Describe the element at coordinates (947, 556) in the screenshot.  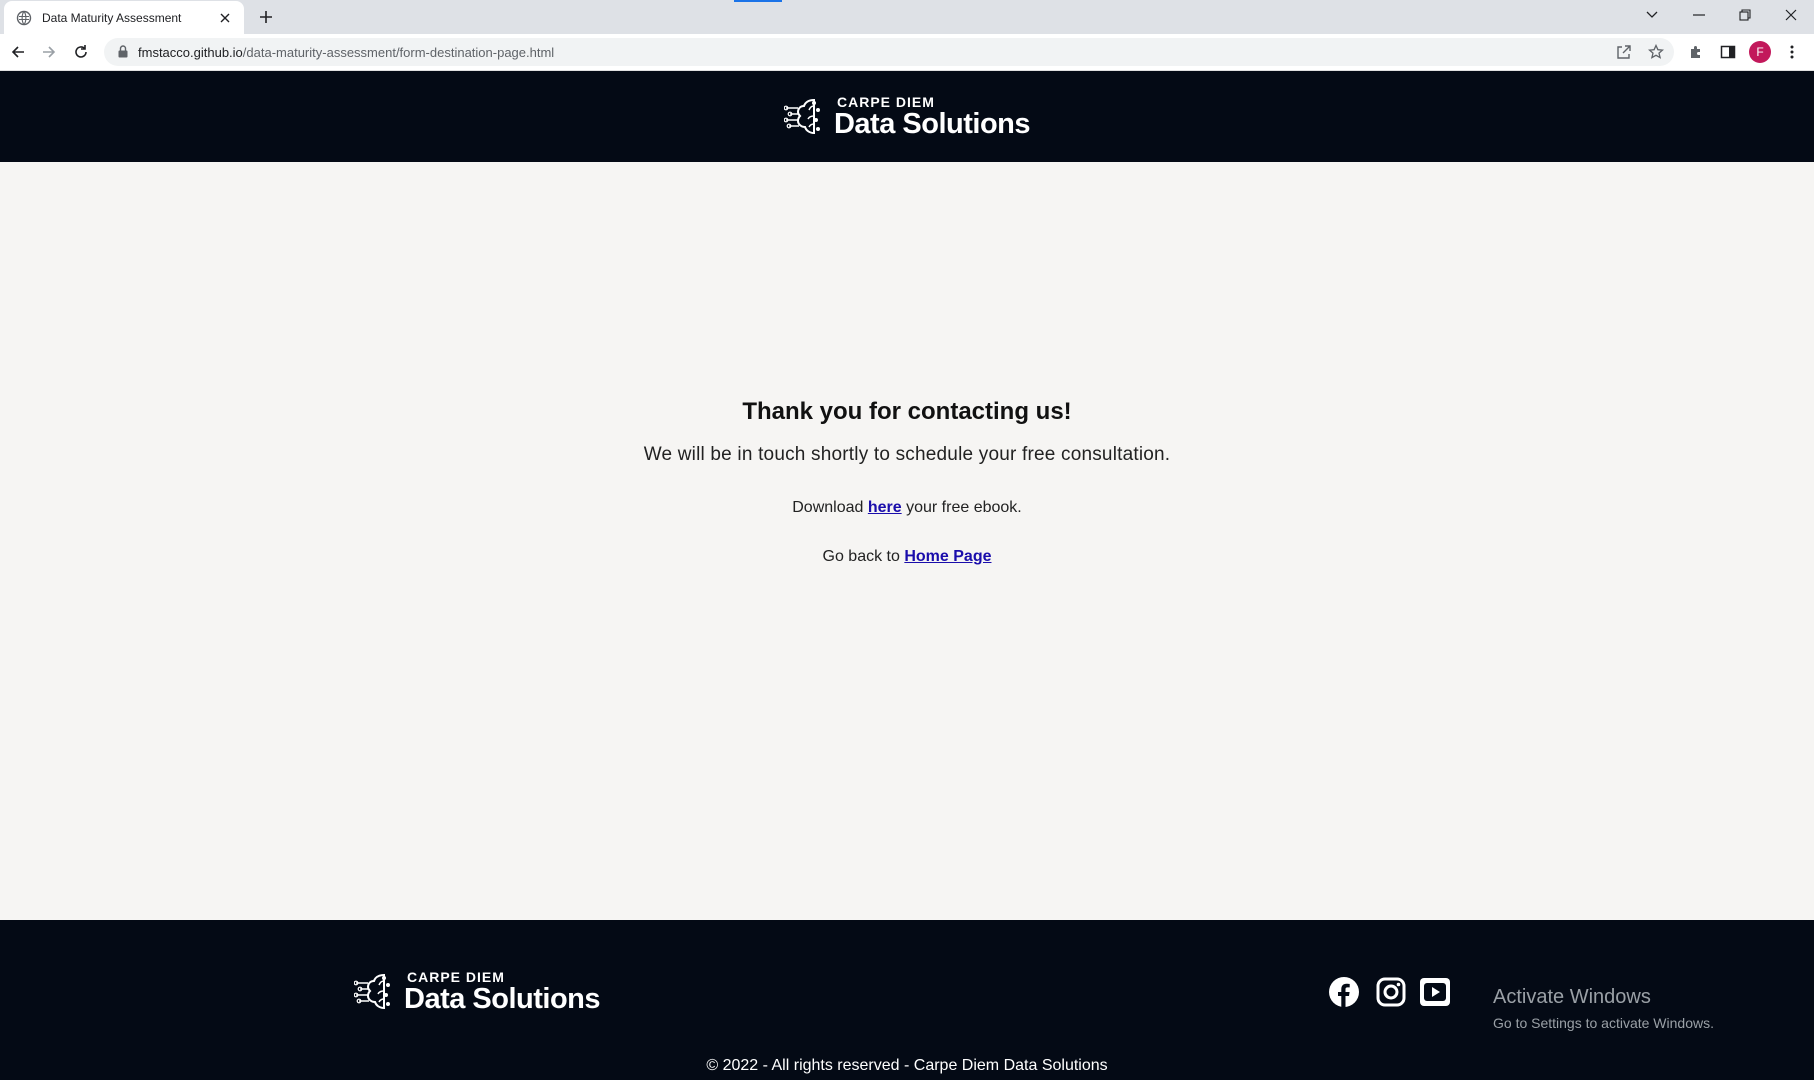
I see `home-page-link: Home Page` at that location.